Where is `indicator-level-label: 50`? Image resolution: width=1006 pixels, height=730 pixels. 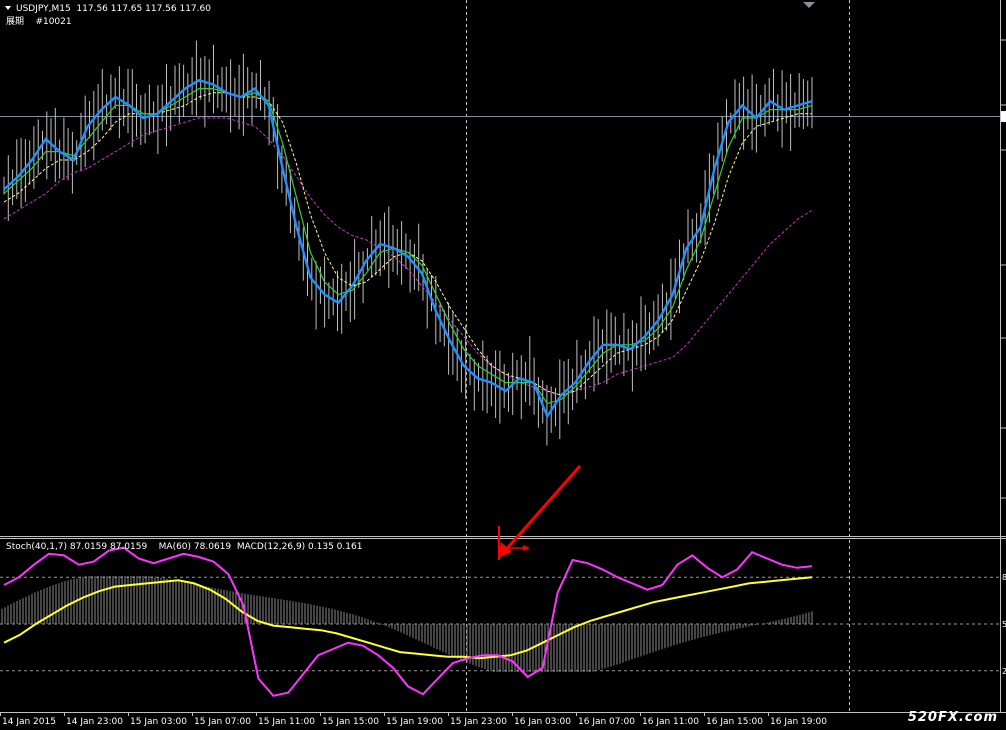 indicator-level-label: 50 is located at coordinates (1004, 624).